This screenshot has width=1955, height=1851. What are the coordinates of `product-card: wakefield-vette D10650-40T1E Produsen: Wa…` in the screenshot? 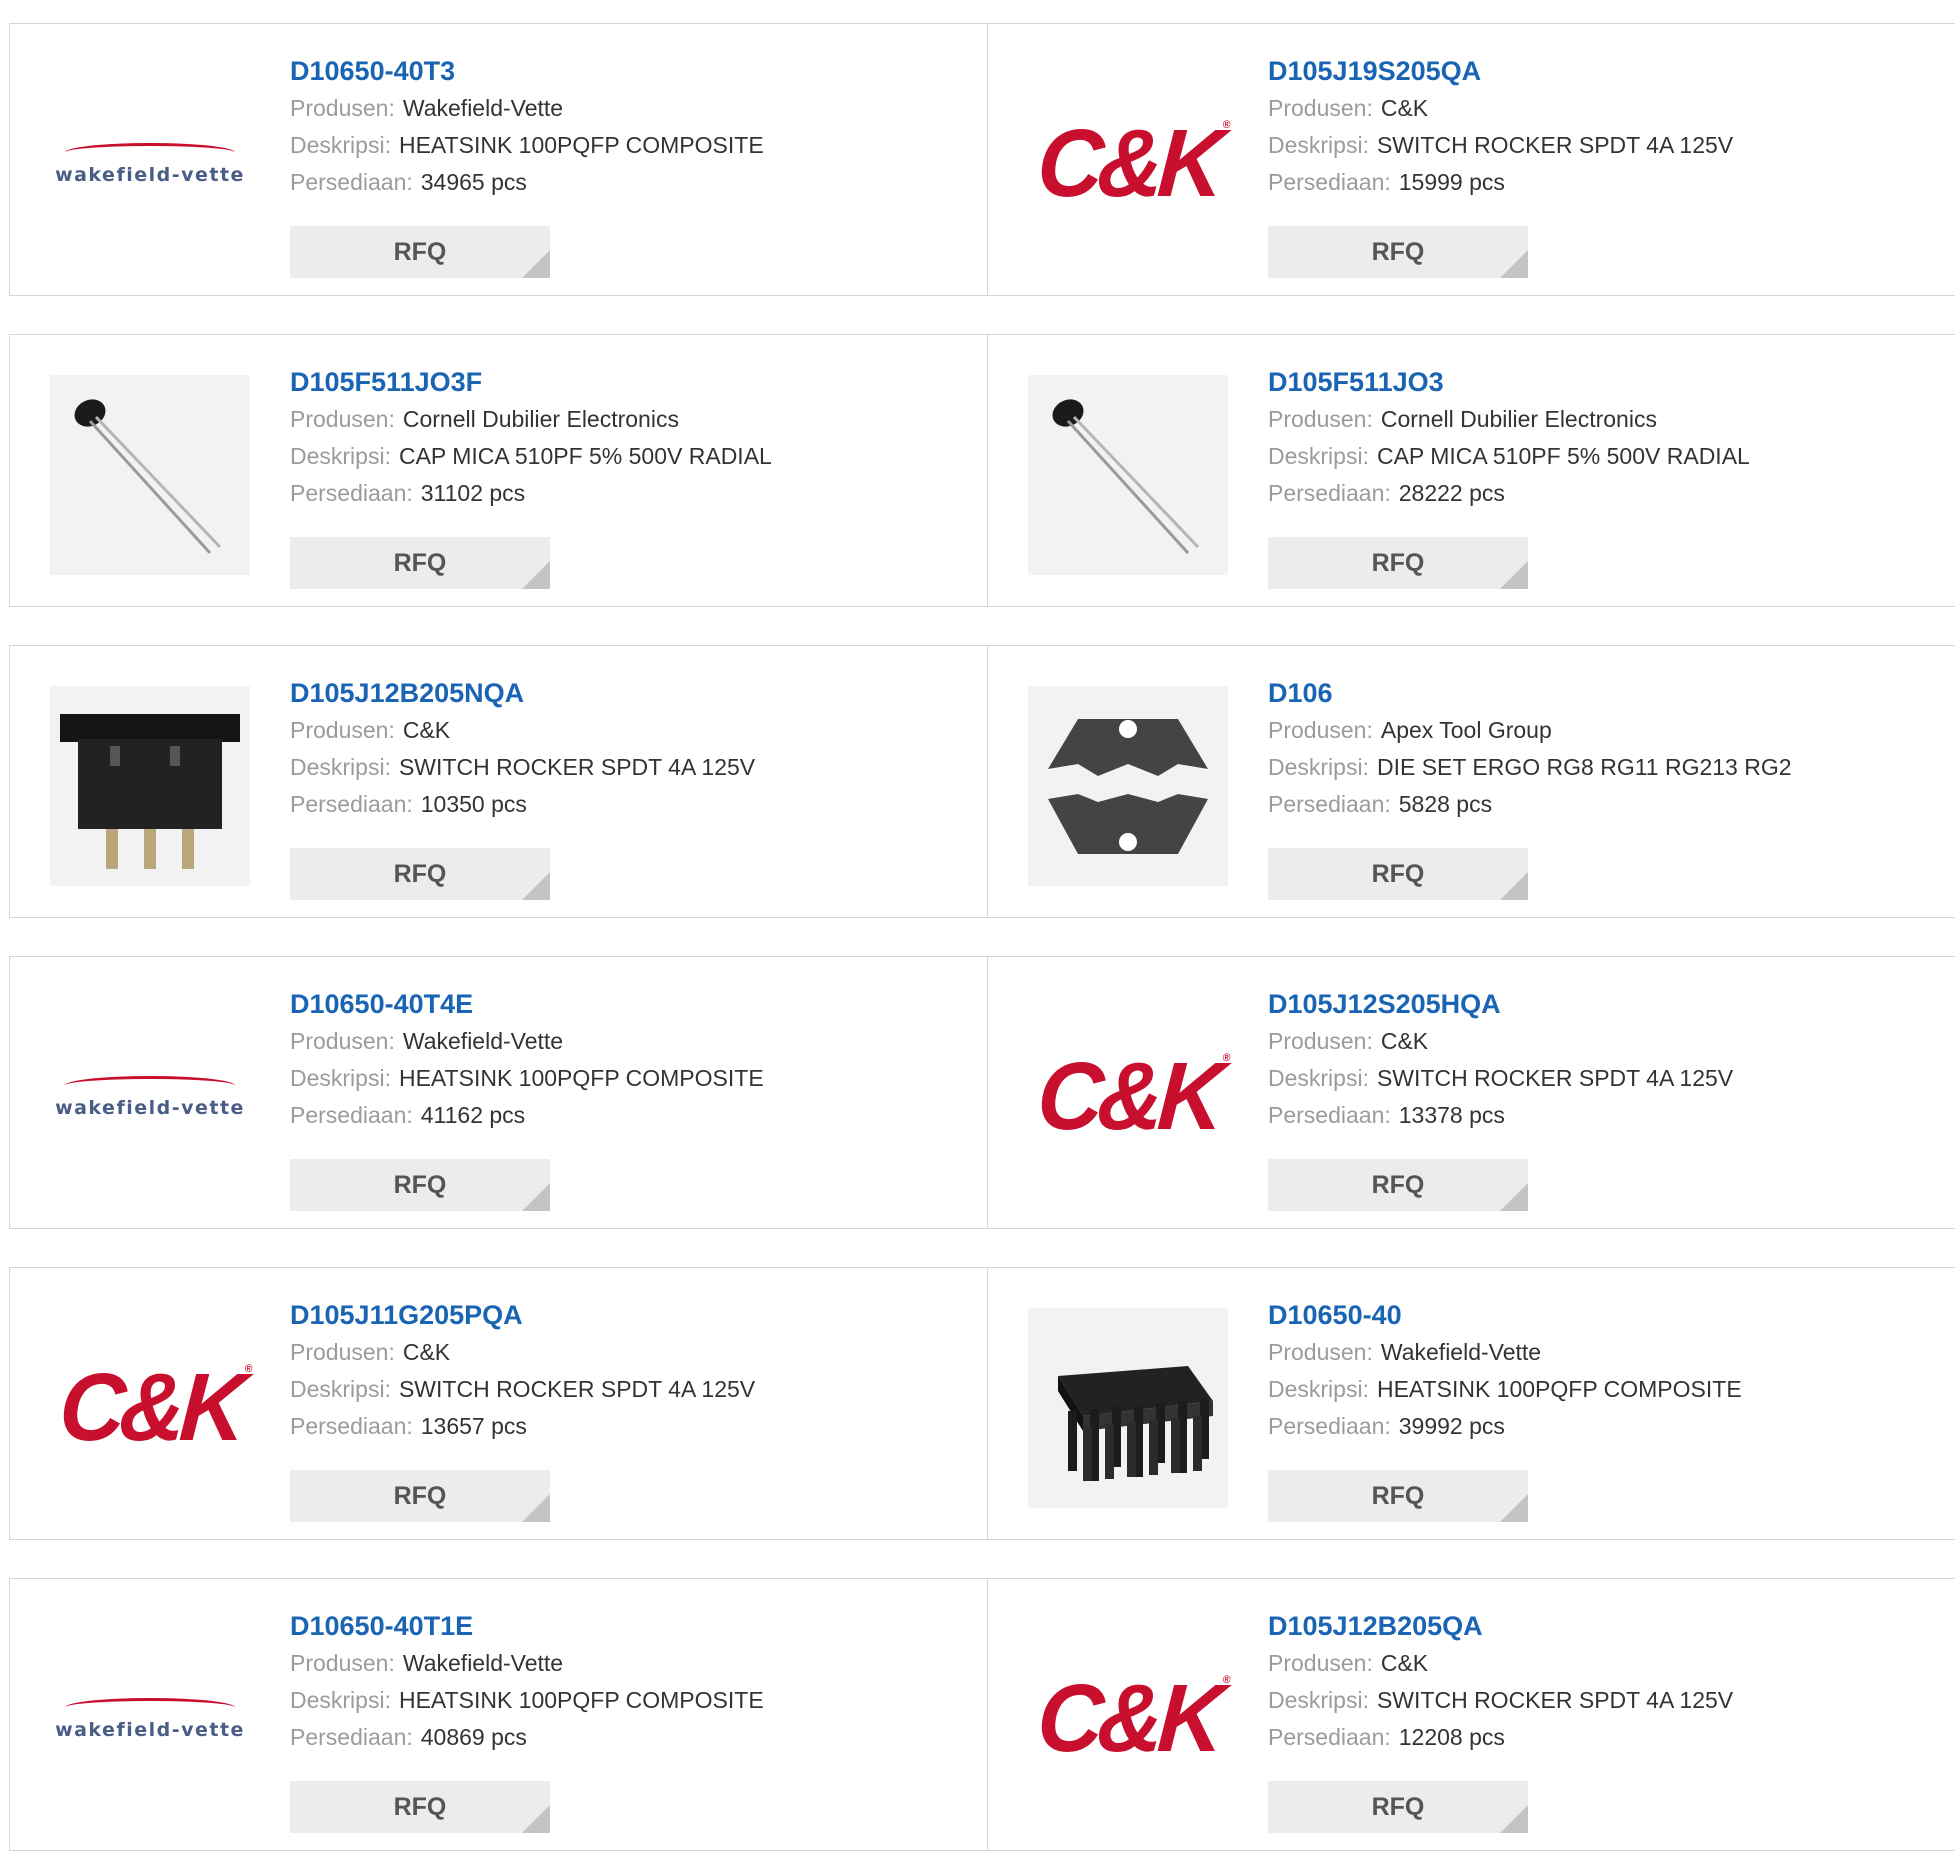 It's located at (499, 1714).